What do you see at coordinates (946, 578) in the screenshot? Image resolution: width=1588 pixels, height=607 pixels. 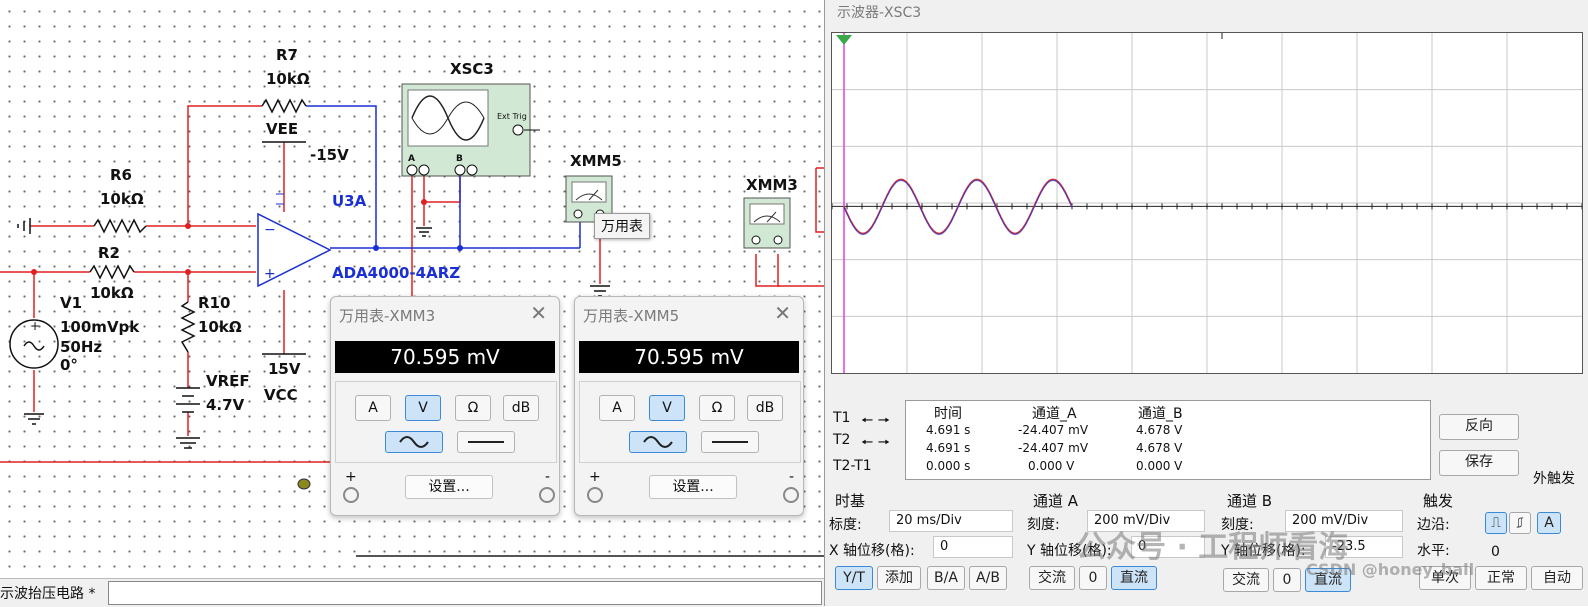 I see `mode-ba-button: B/A` at bounding box center [946, 578].